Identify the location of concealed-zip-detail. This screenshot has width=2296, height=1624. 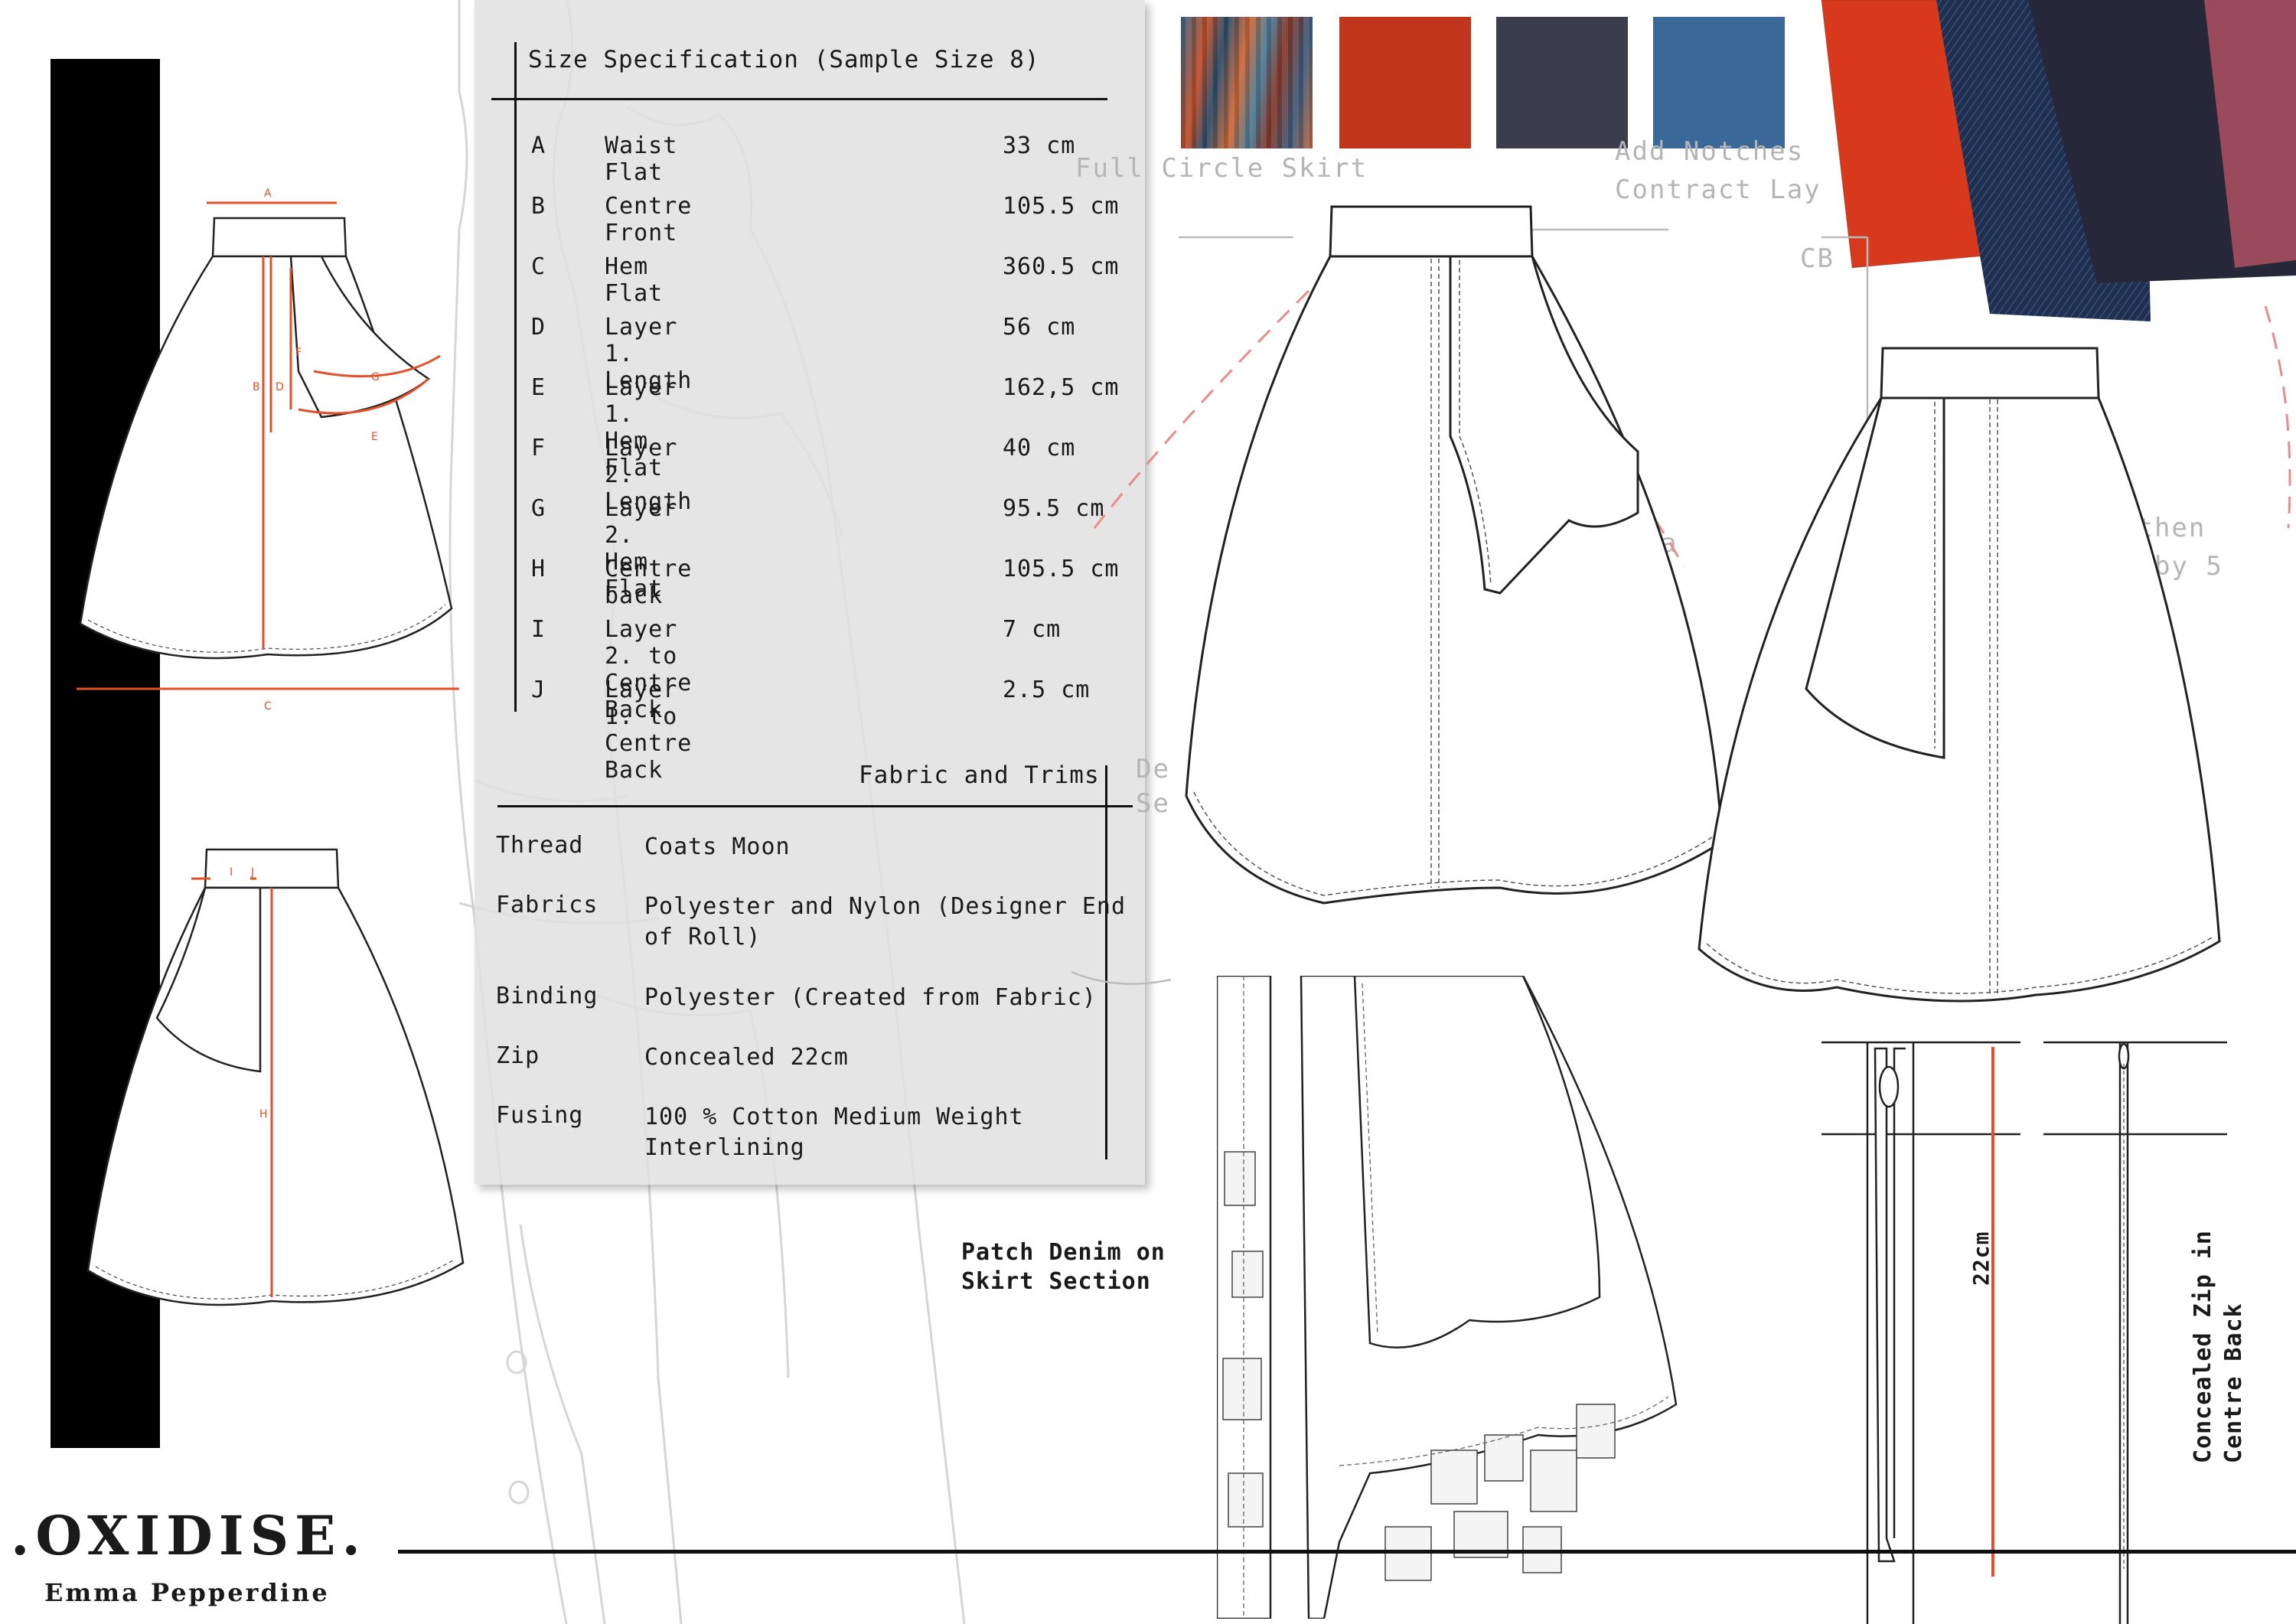
(2024, 1332).